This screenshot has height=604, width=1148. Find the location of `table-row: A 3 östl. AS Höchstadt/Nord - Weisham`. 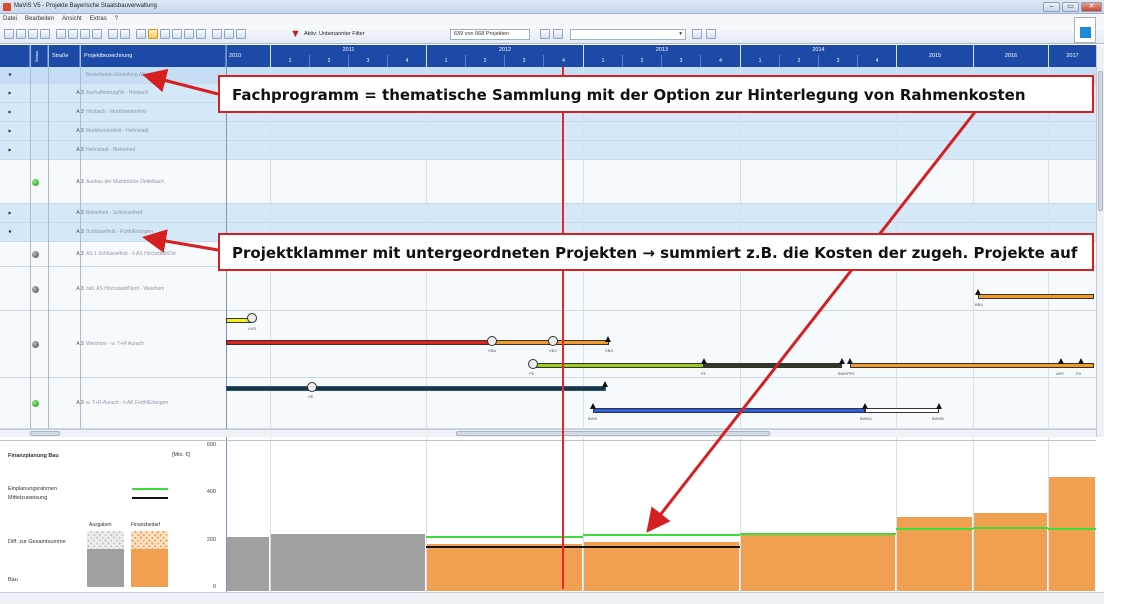

table-row: A 3 östl. AS Höchstadt/Nord - Weisham is located at coordinates (548, 289).